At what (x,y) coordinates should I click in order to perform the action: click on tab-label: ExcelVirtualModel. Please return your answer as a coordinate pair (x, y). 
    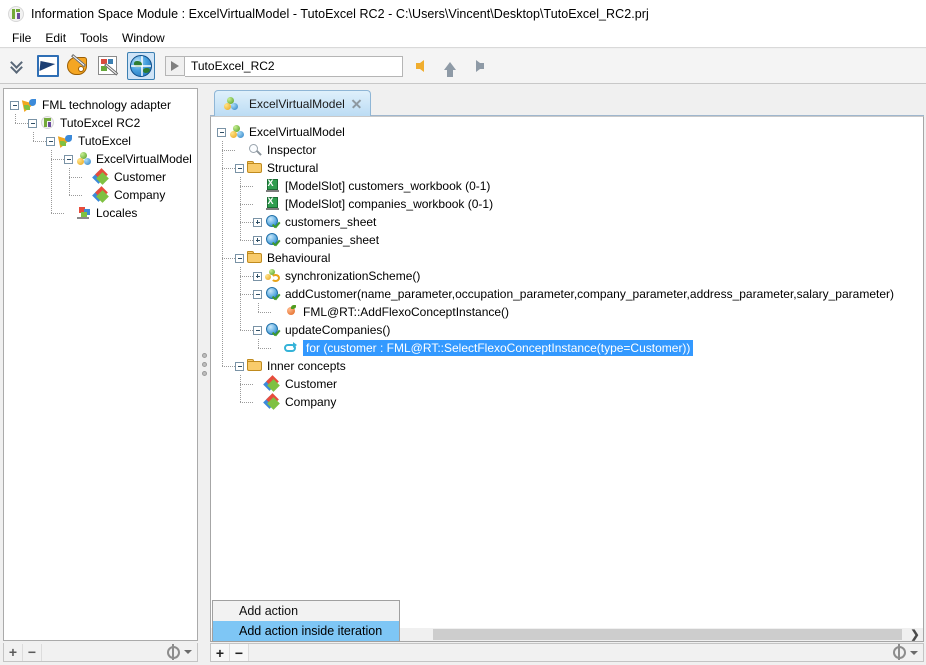
    Looking at the image, I should click on (297, 103).